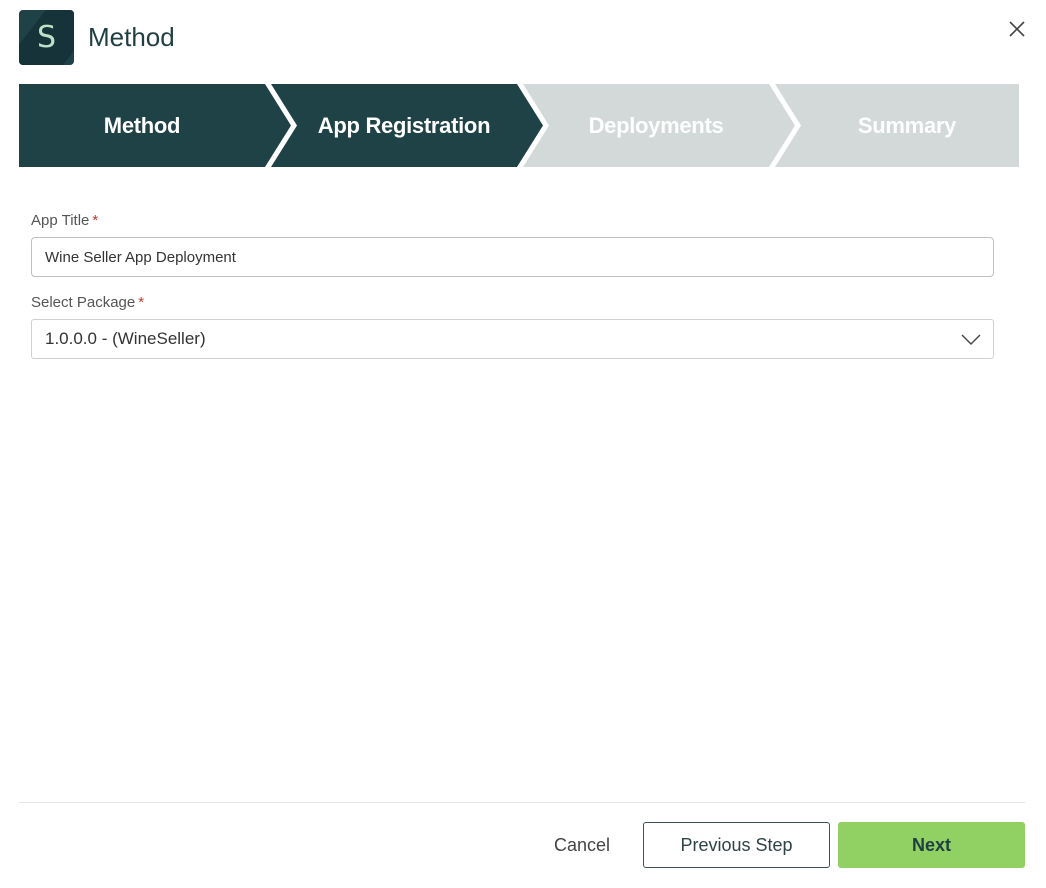 The image size is (1046, 888). Describe the element at coordinates (931, 845) in the screenshot. I see `next-button: Next` at that location.